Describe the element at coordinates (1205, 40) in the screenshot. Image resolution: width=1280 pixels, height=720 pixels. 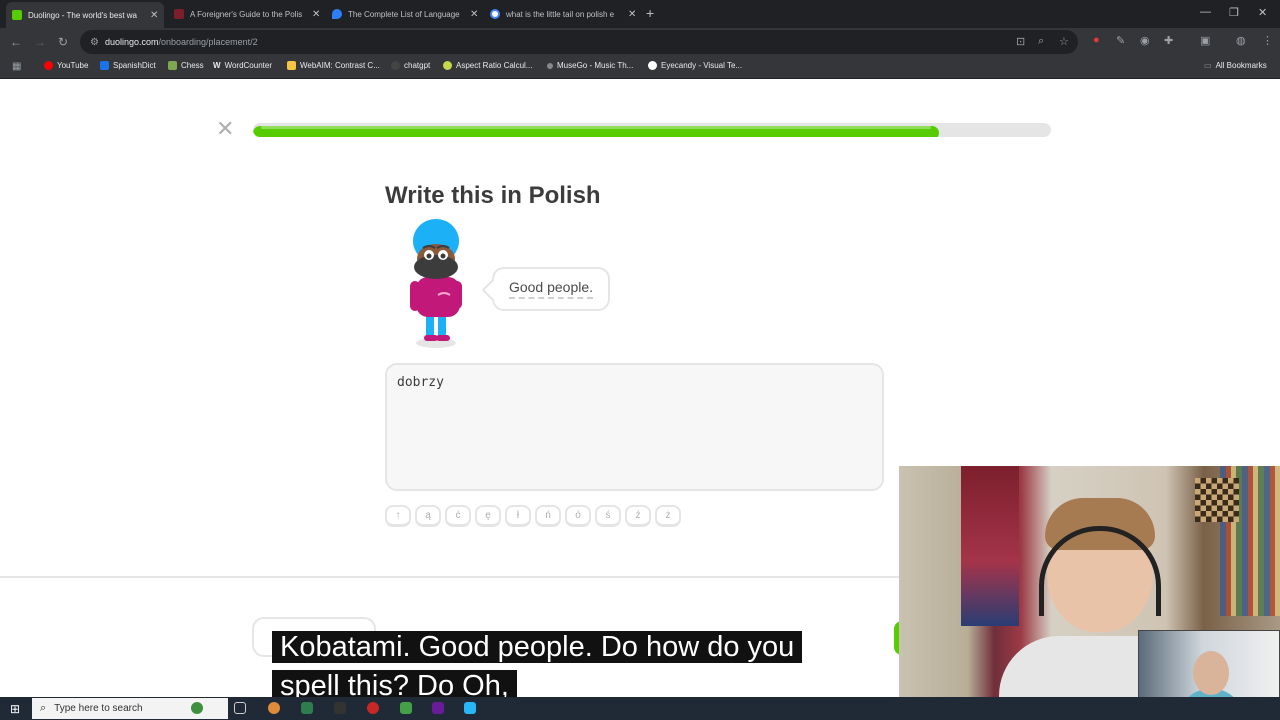
I see `side-panel-icon: ▣` at that location.